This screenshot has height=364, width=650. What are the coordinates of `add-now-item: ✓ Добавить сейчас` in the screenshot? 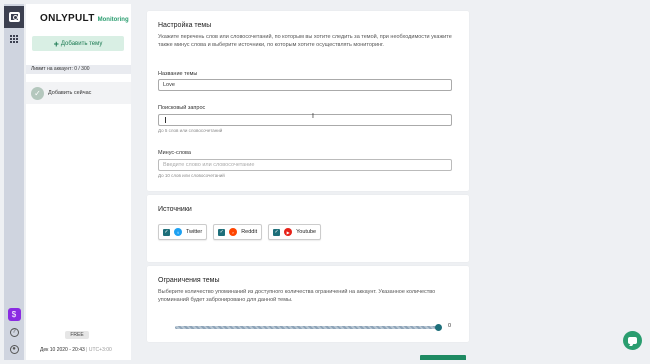 It's located at (78, 93).